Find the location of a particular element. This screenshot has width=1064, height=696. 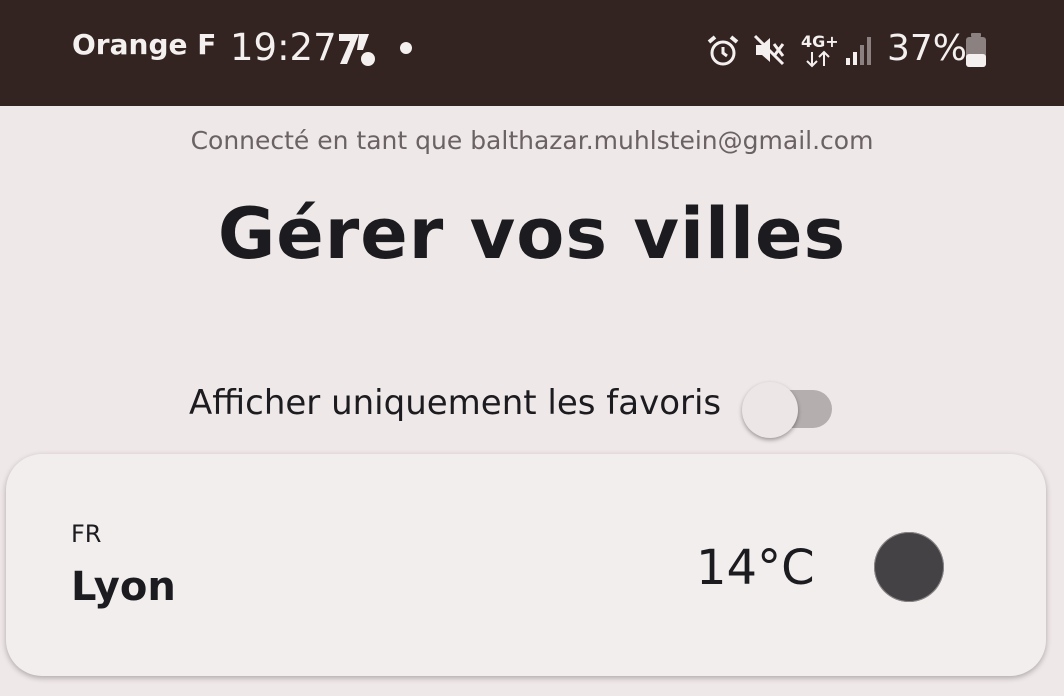

dot-icon is located at coordinates (406, 48).